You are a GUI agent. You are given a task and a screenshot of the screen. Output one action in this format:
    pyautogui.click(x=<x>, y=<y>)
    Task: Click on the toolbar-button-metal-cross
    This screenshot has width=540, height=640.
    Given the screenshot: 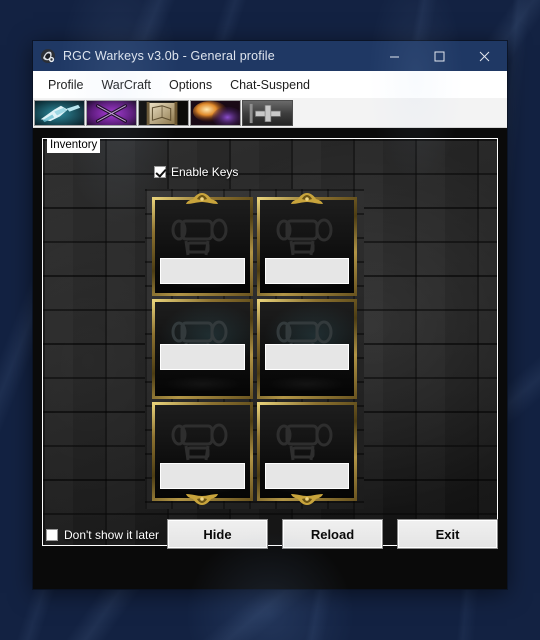 What is the action you would take?
    pyautogui.click(x=267, y=112)
    